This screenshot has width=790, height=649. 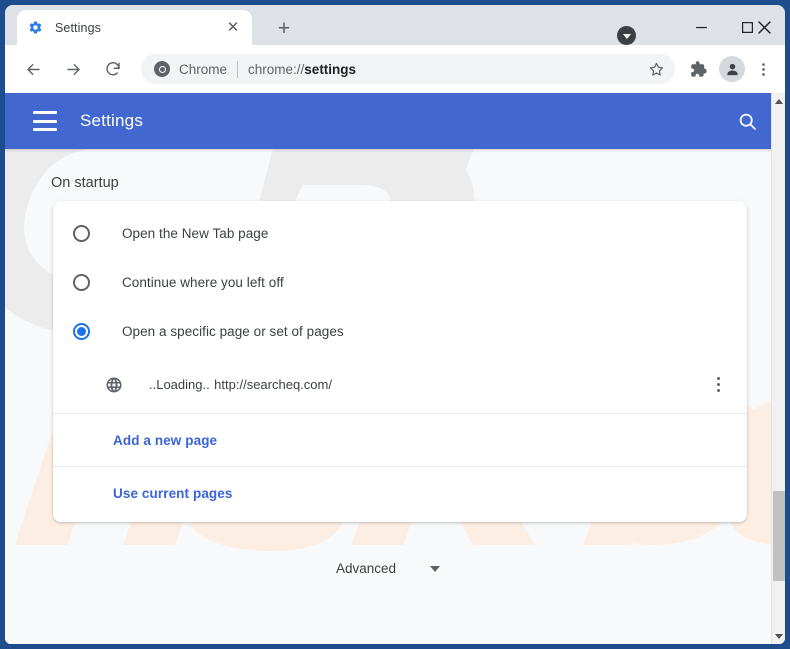 What do you see at coordinates (134, 27) in the screenshot?
I see `tab-settings: Settings ✕` at bounding box center [134, 27].